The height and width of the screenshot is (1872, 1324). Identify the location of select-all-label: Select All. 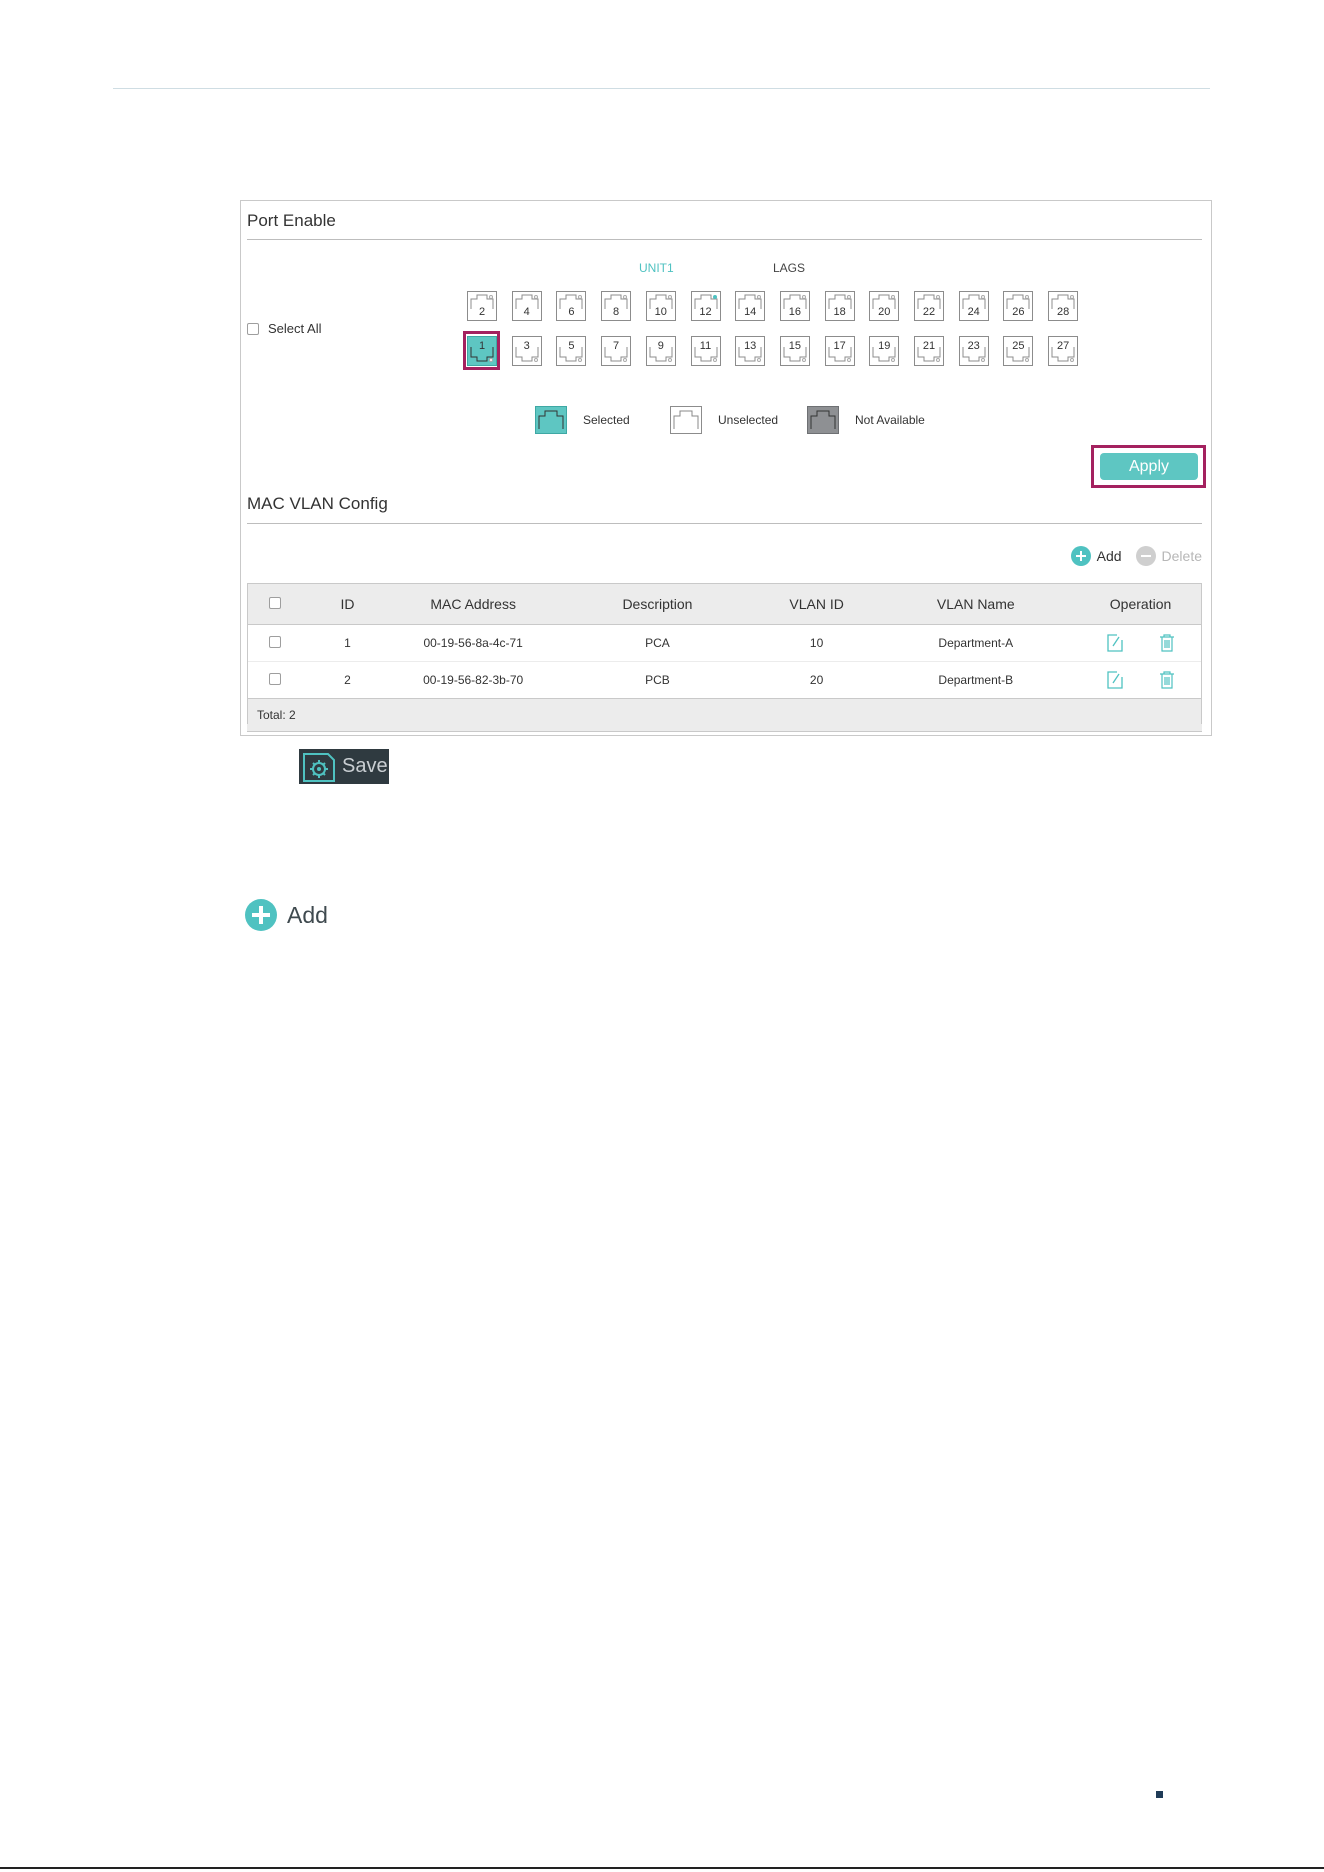
(295, 328).